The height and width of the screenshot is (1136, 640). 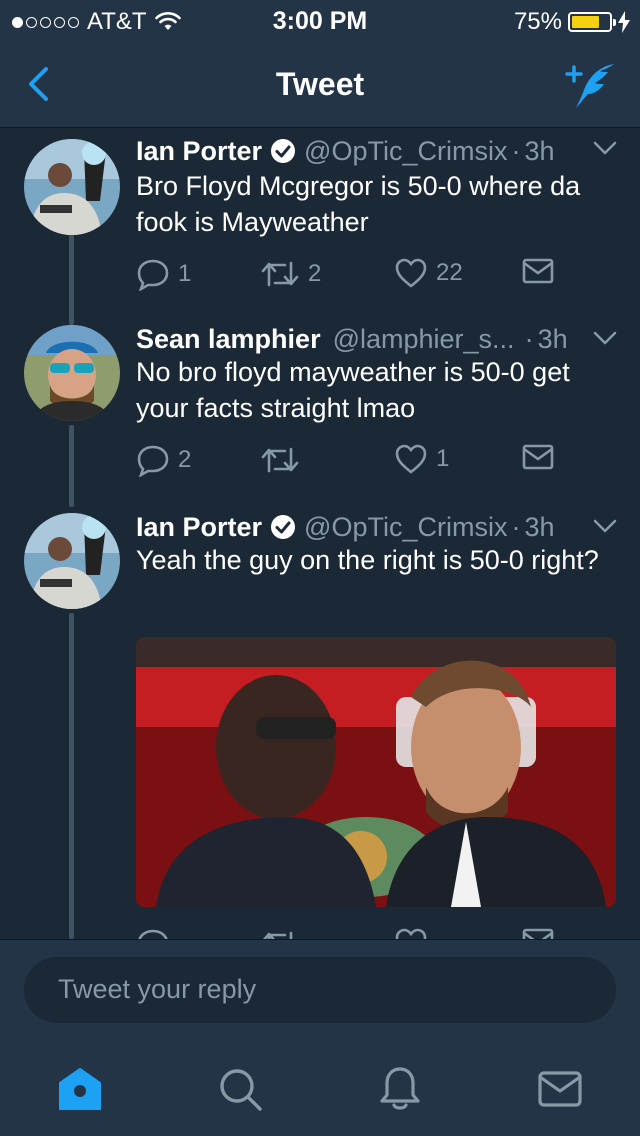 I want to click on reply-count: 1, so click(x=185, y=273).